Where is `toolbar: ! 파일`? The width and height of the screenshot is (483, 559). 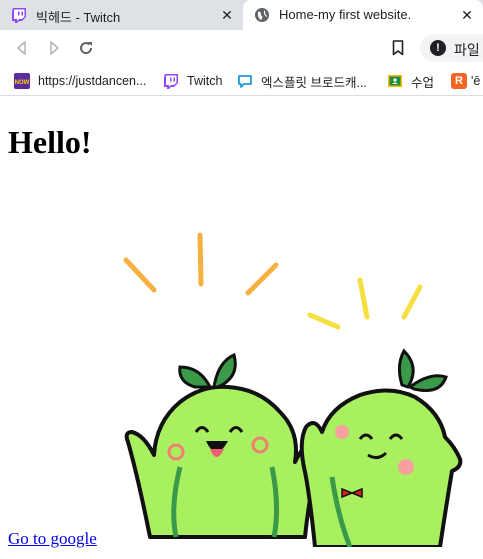 toolbar: ! 파일 is located at coordinates (241, 48).